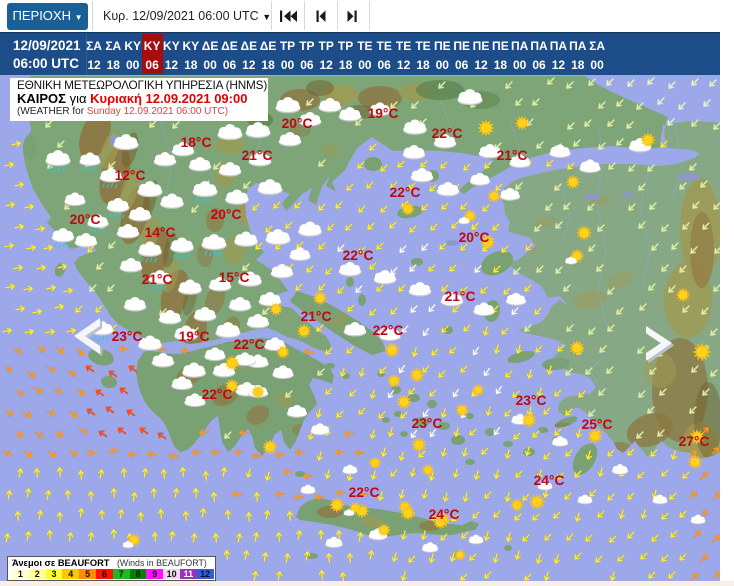 The height and width of the screenshot is (586, 734). What do you see at coordinates (196, 142) in the screenshot?
I see `svg-text: 18°C` at bounding box center [196, 142].